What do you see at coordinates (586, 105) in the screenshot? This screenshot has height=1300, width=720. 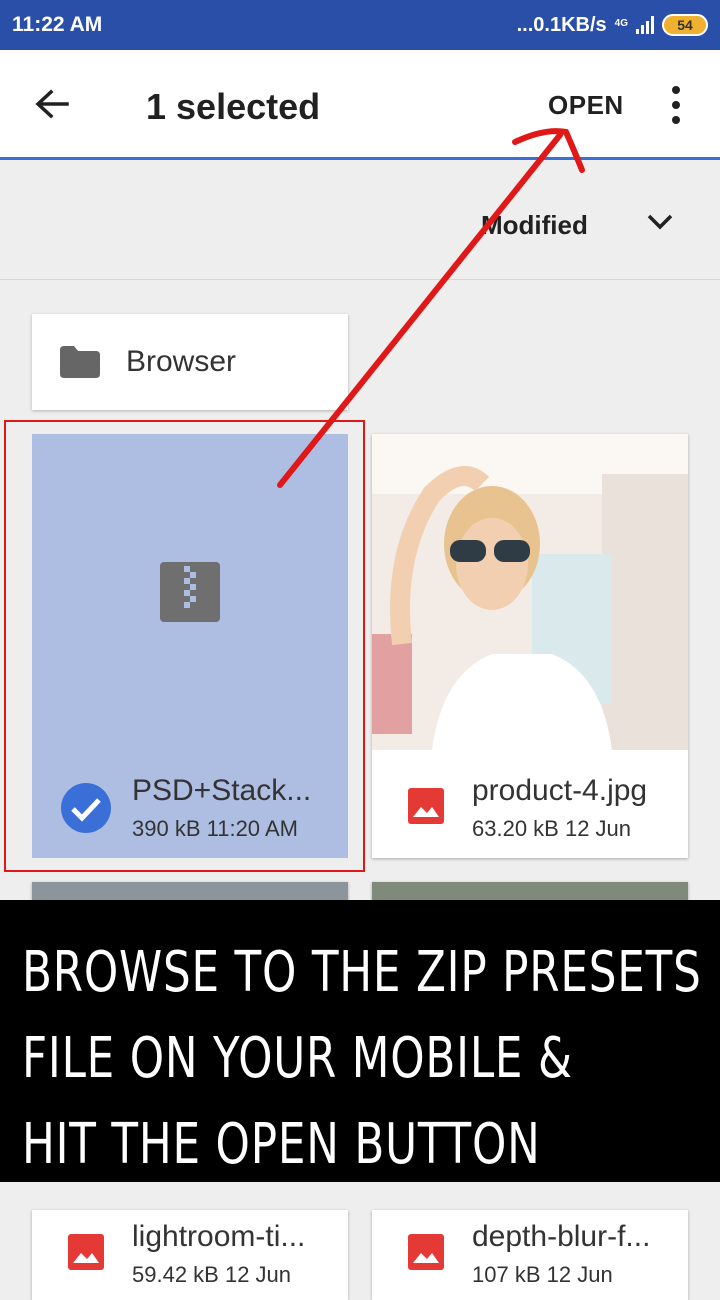 I see `open-button: OPEN` at bounding box center [586, 105].